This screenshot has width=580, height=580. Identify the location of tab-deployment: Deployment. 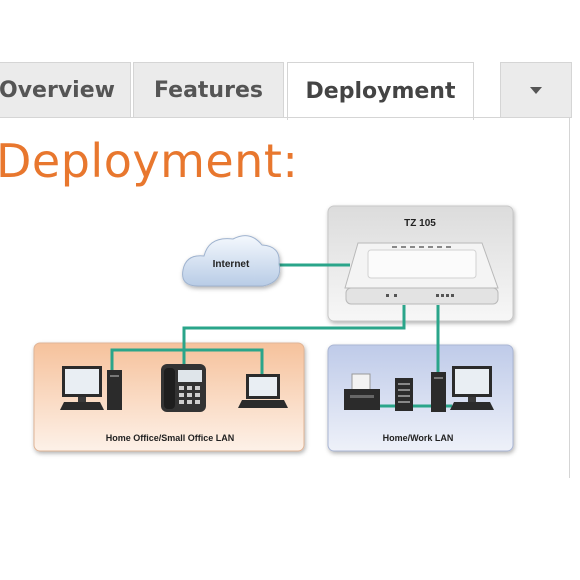
(380, 91).